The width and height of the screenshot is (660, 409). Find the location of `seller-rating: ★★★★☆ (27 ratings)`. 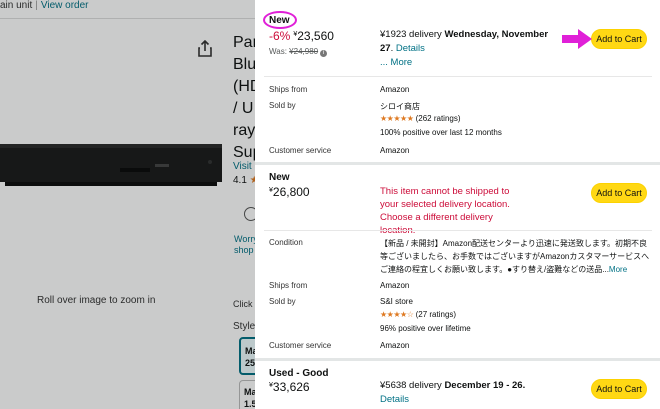

seller-rating: ★★★★☆ (27 ratings) is located at coordinates (418, 314).